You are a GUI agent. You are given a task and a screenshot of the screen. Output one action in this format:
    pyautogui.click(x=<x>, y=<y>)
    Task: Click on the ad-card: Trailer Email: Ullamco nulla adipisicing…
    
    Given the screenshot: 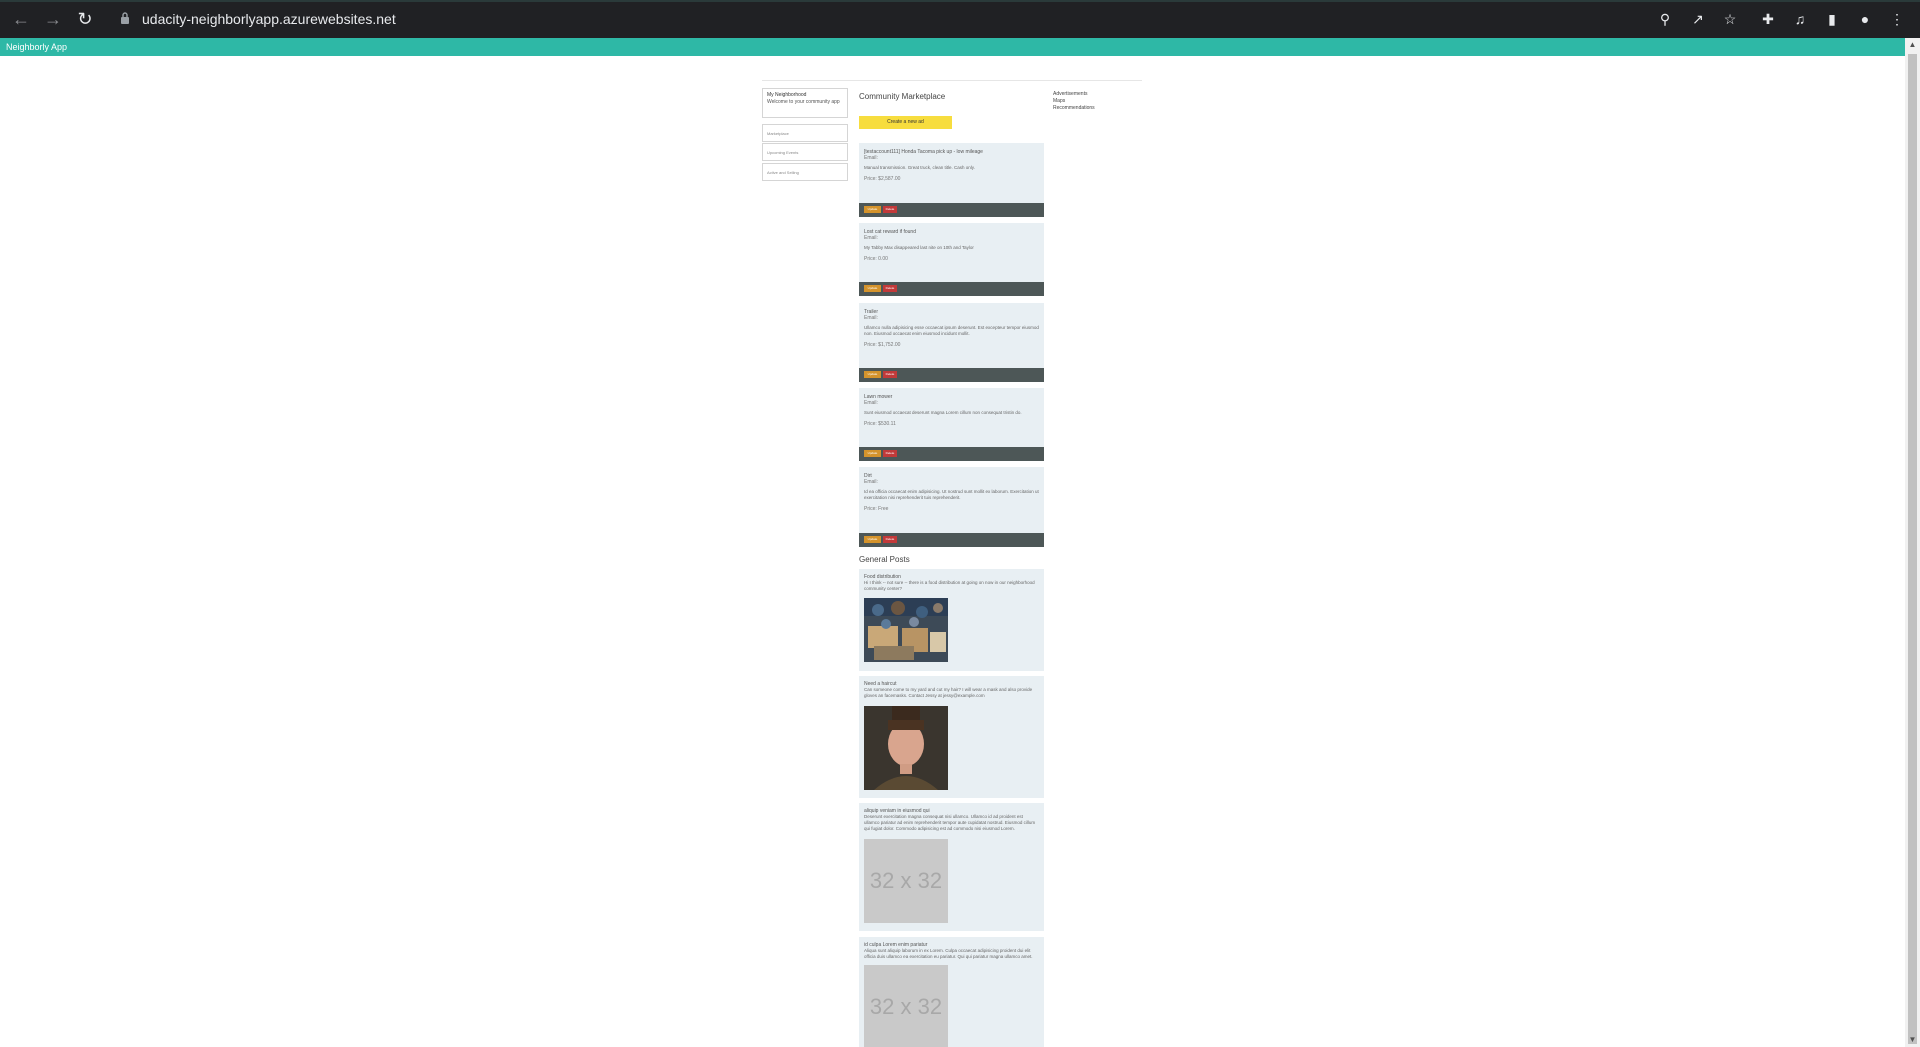 What is the action you would take?
    pyautogui.click(x=951, y=335)
    